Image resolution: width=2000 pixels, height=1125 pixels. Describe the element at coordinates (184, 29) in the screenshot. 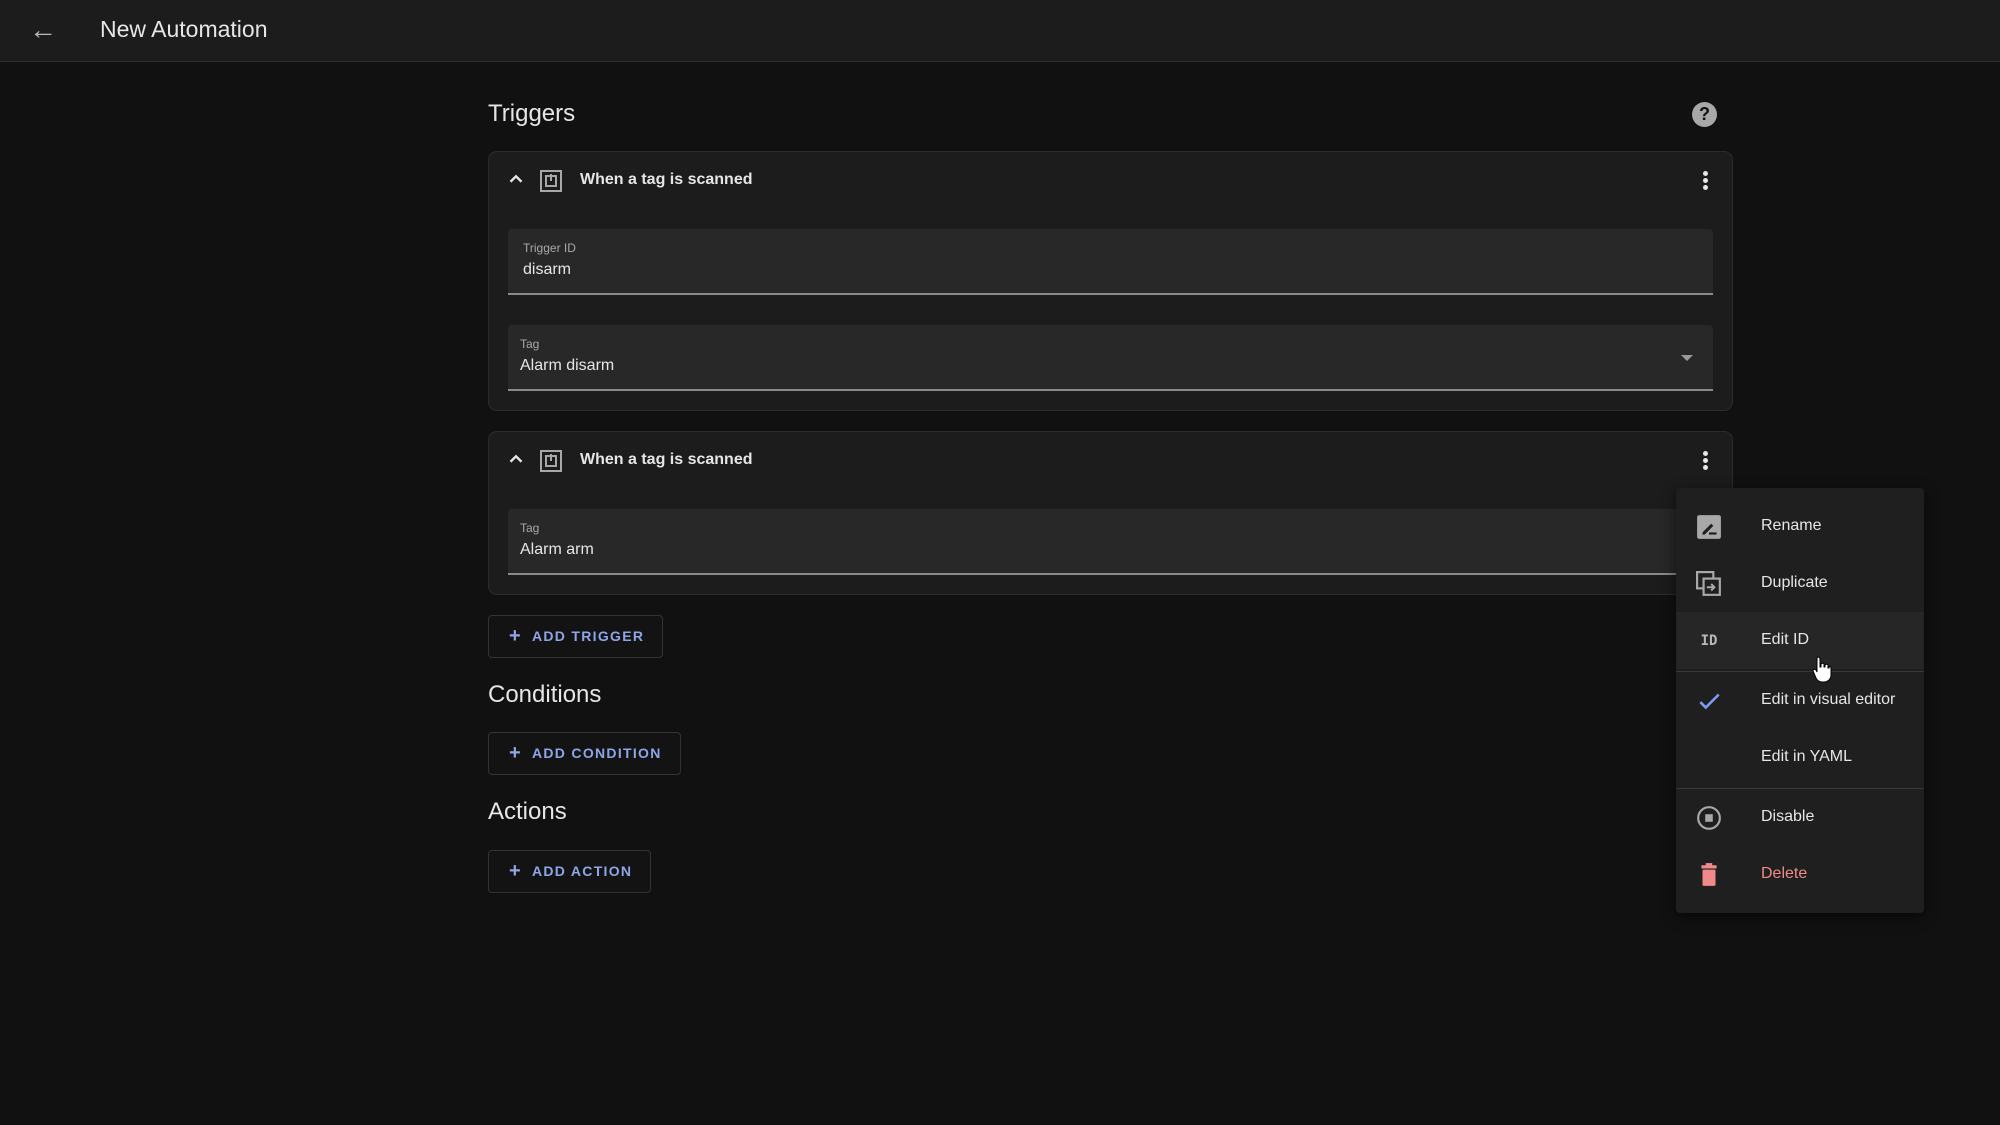

I see `page-title: New Automation` at that location.